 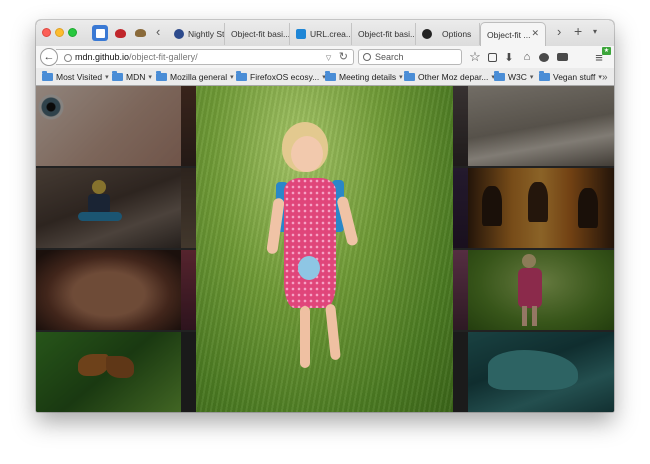 What do you see at coordinates (527, 57) in the screenshot?
I see `home-icon: ⌂` at bounding box center [527, 57].